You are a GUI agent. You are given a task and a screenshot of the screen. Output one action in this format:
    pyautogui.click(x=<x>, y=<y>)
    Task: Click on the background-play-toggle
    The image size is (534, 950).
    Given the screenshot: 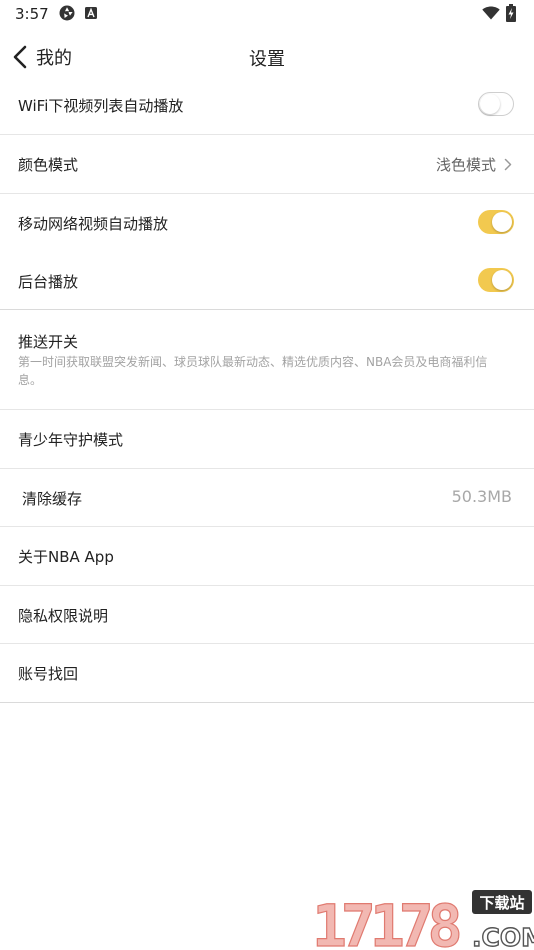 What is the action you would take?
    pyautogui.click(x=496, y=280)
    